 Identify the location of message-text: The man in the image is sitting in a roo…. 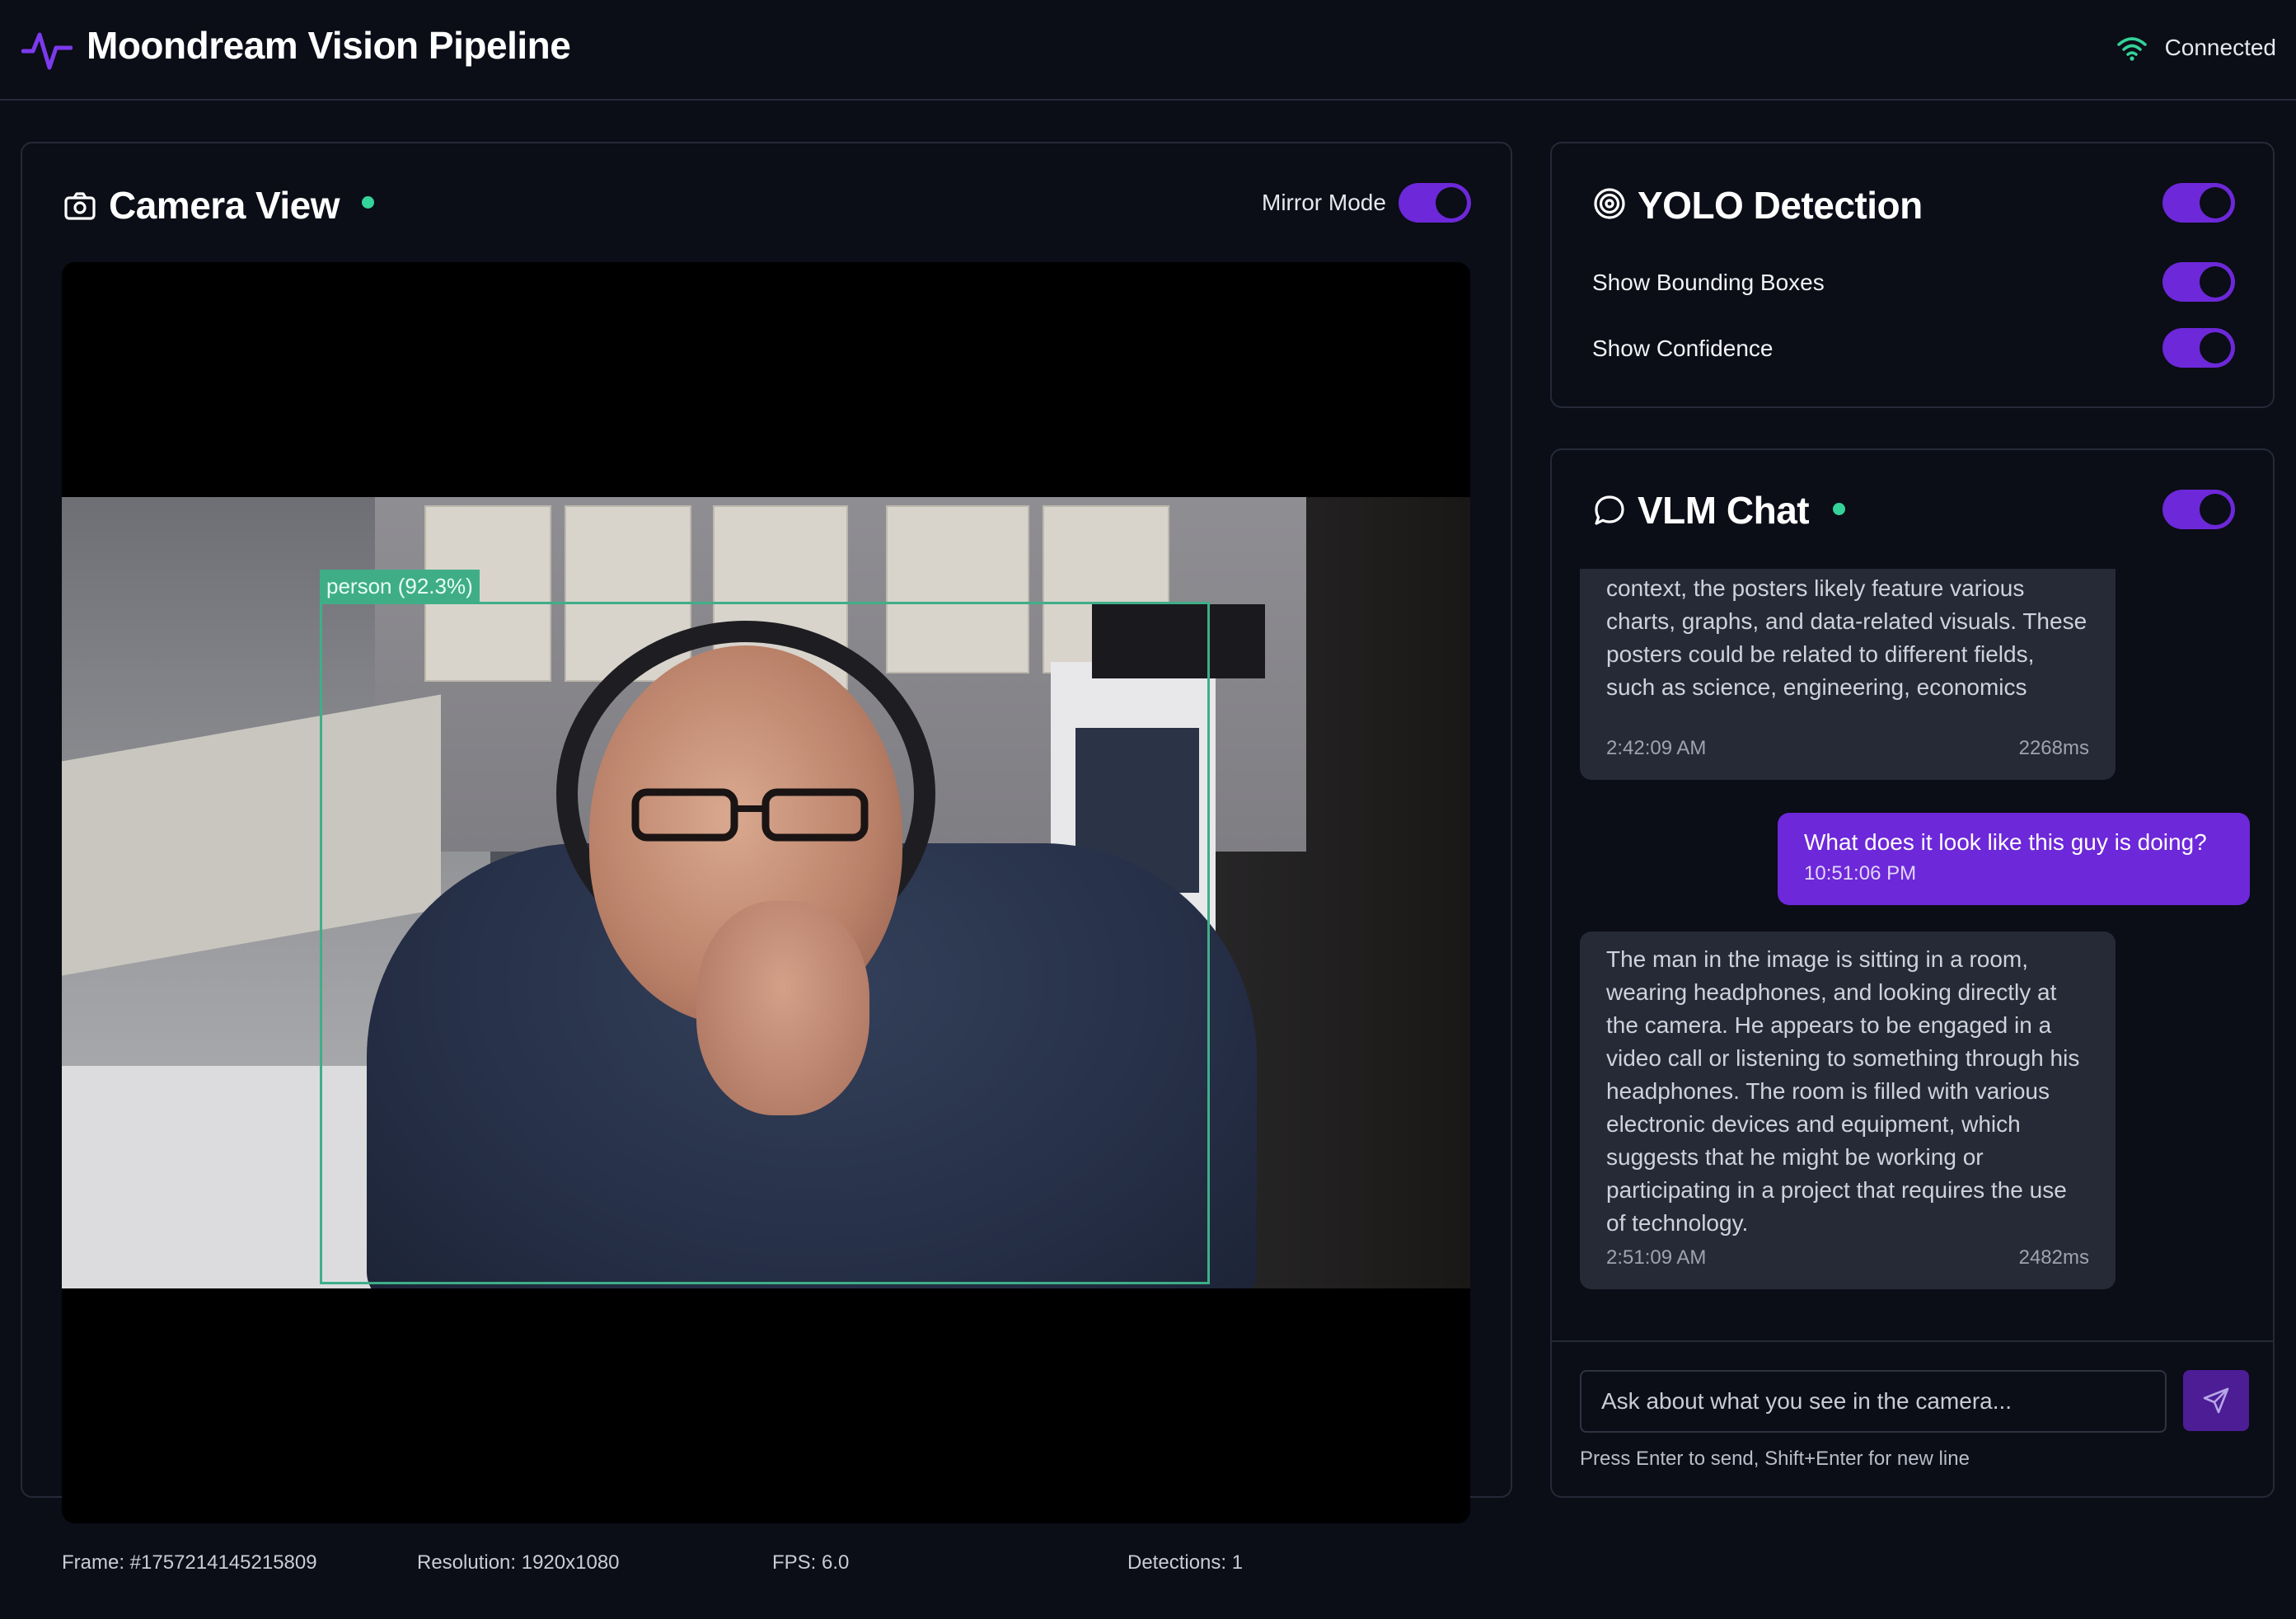
(1843, 1091).